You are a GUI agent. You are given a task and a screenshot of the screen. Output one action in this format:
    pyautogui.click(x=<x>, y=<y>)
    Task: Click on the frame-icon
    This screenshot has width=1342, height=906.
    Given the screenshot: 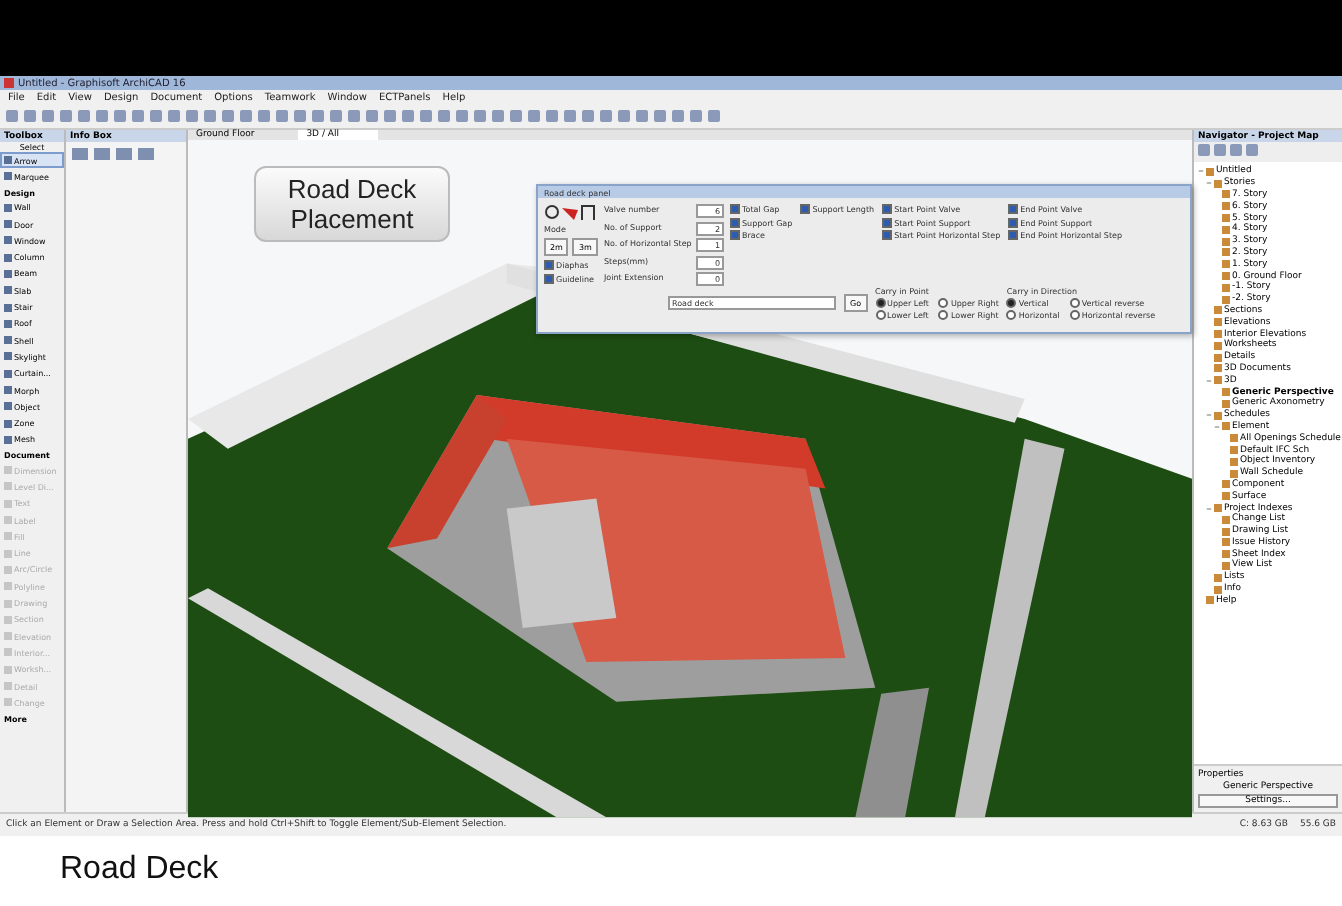 What is the action you would take?
    pyautogui.click(x=588, y=212)
    